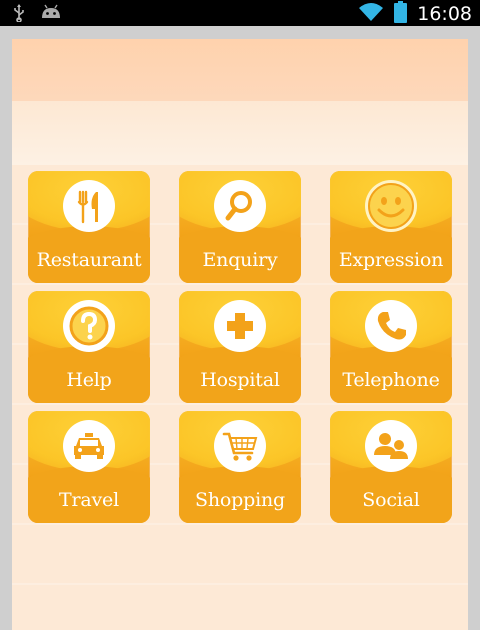 This screenshot has width=480, height=630. I want to click on help-button: Help, so click(89, 347).